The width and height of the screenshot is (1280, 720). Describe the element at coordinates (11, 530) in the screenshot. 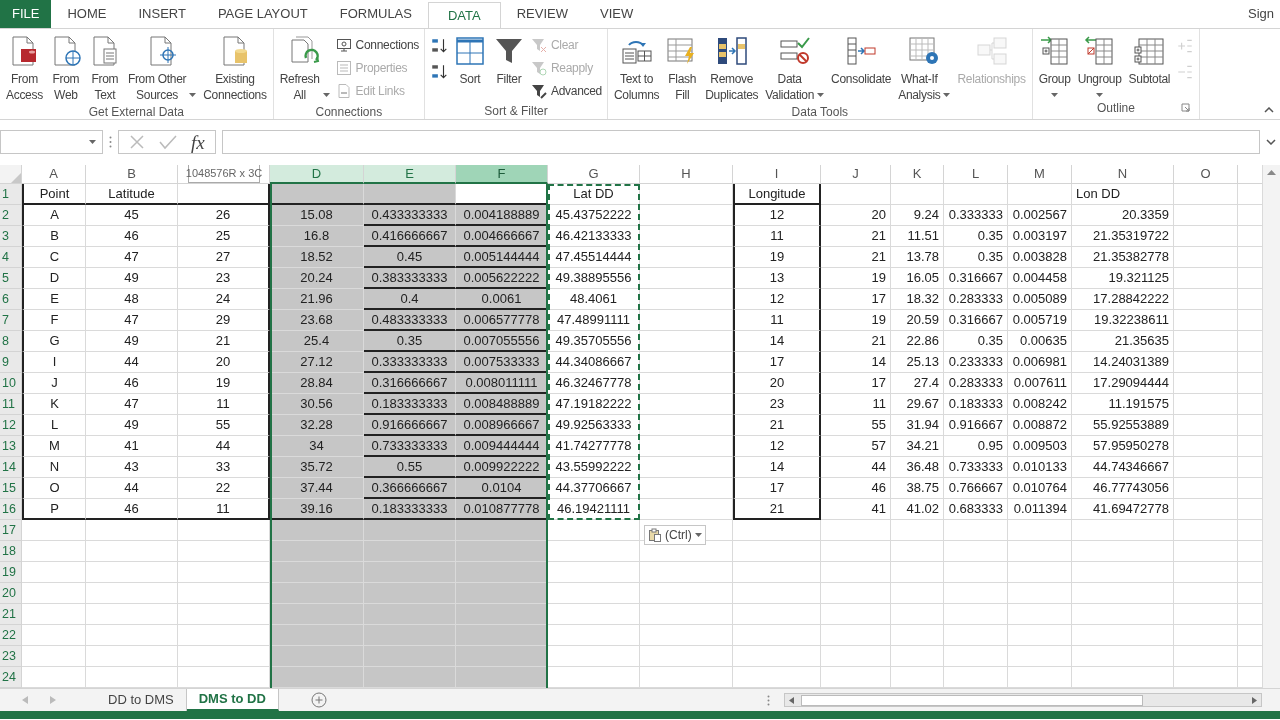

I see `row-header: 17` at that location.